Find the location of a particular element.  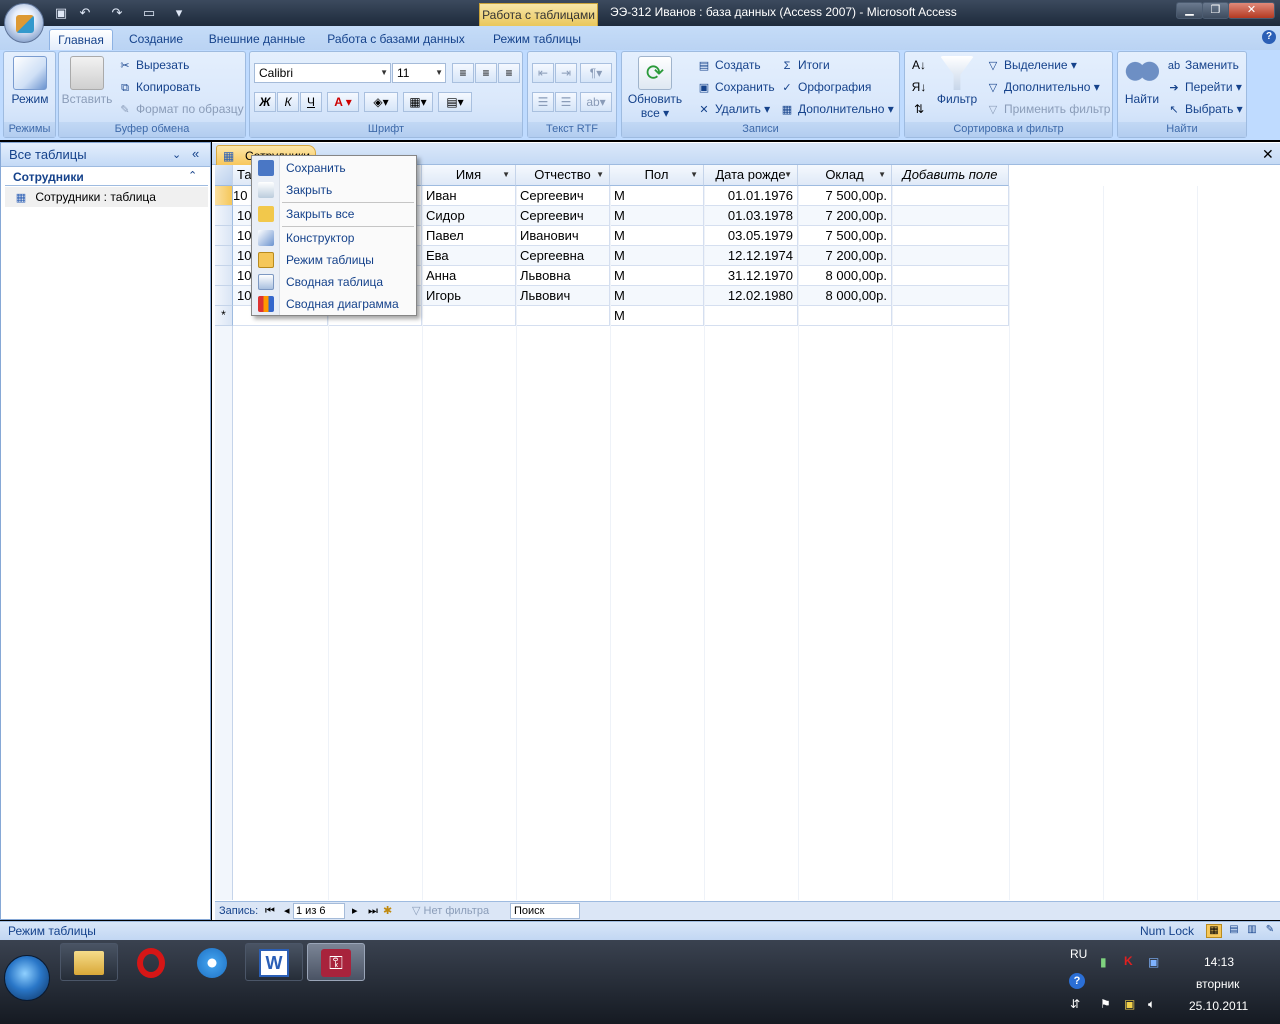

sort-ascending-icon: A↓ is located at coordinates (919, 66).